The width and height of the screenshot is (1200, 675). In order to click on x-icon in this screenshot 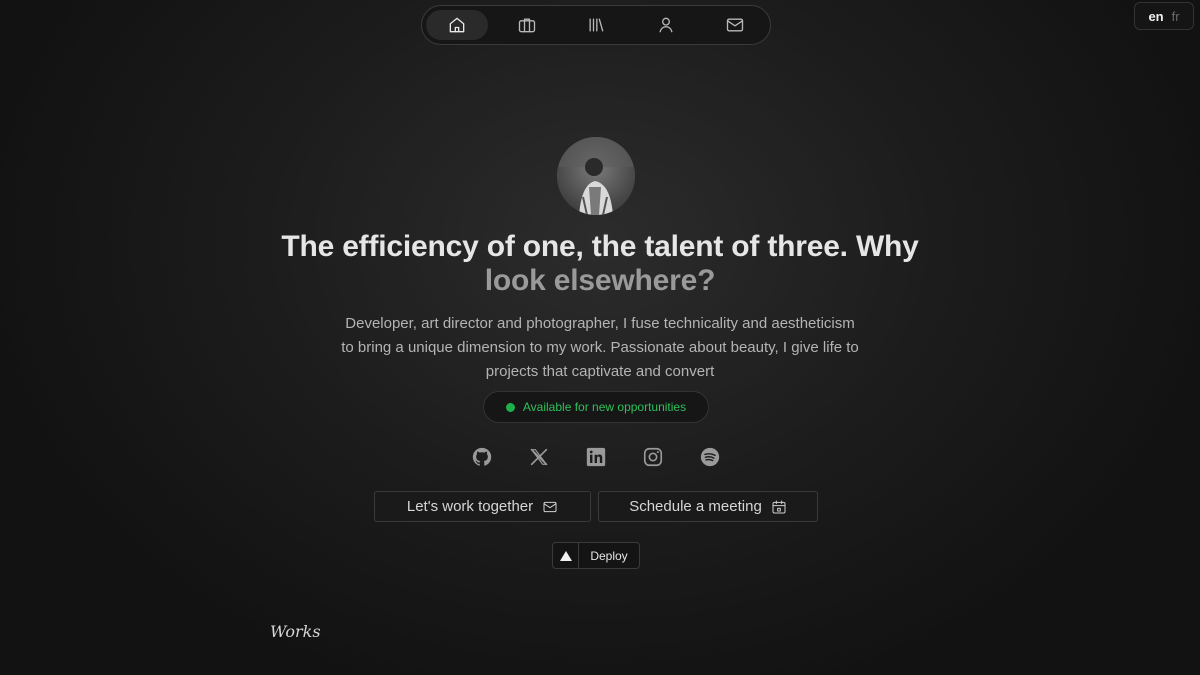, I will do `click(539, 457)`.